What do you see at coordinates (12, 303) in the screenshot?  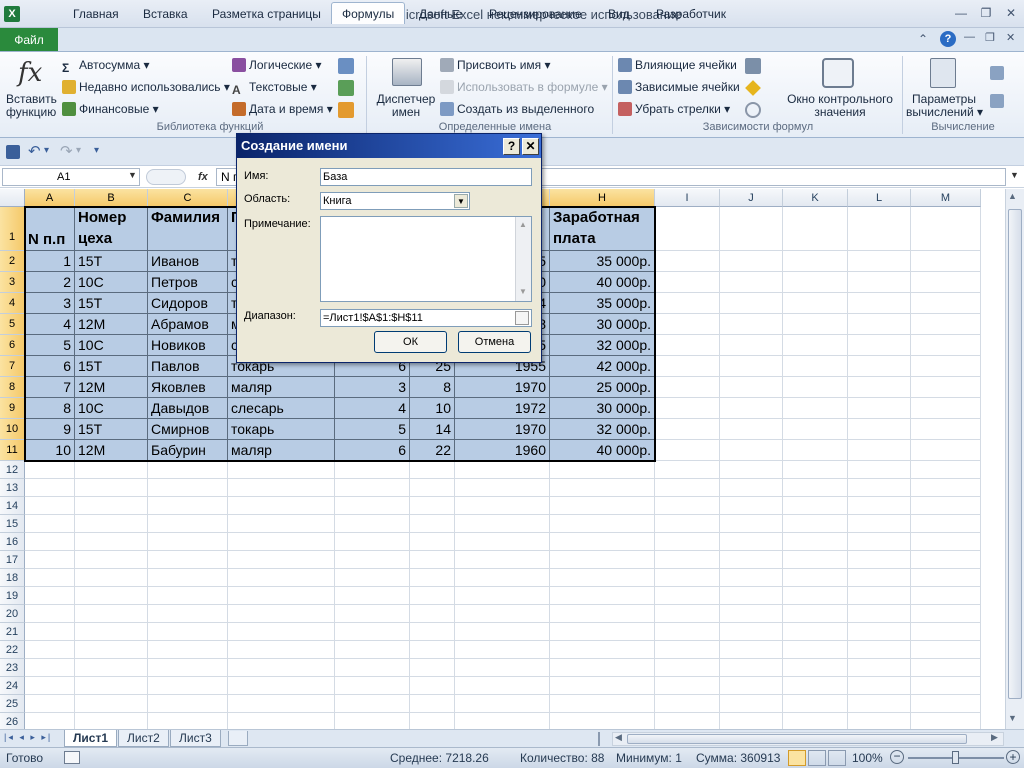 I see `row-header-4: 4` at bounding box center [12, 303].